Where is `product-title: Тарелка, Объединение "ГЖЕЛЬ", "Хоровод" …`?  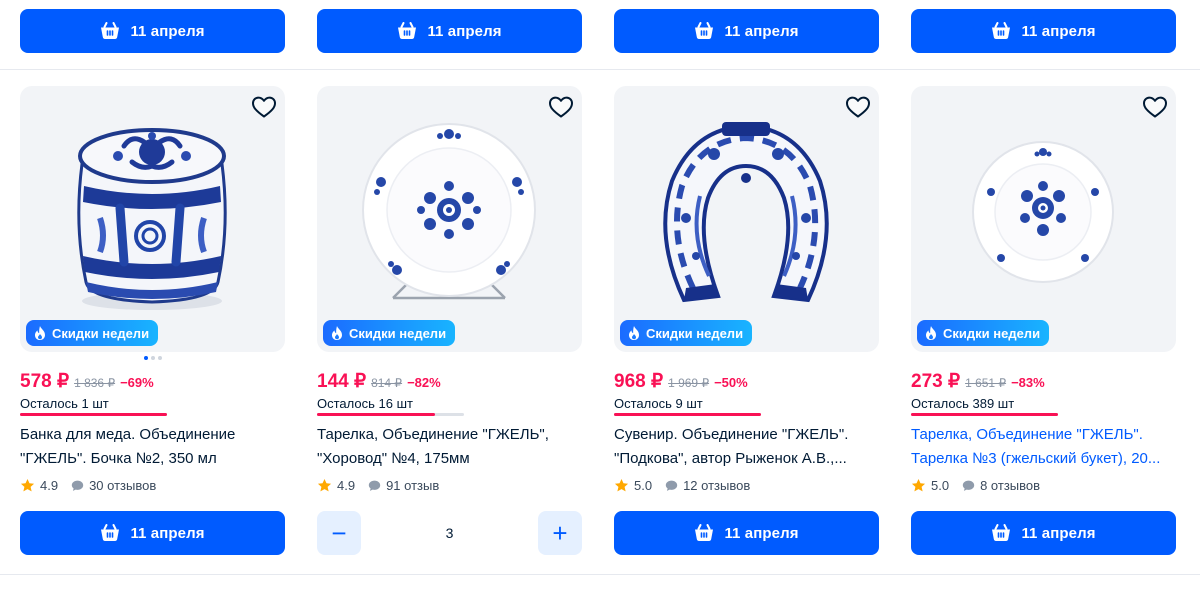
product-title: Тарелка, Объединение "ГЖЕЛЬ", "Хоровод" … is located at coordinates (448, 447).